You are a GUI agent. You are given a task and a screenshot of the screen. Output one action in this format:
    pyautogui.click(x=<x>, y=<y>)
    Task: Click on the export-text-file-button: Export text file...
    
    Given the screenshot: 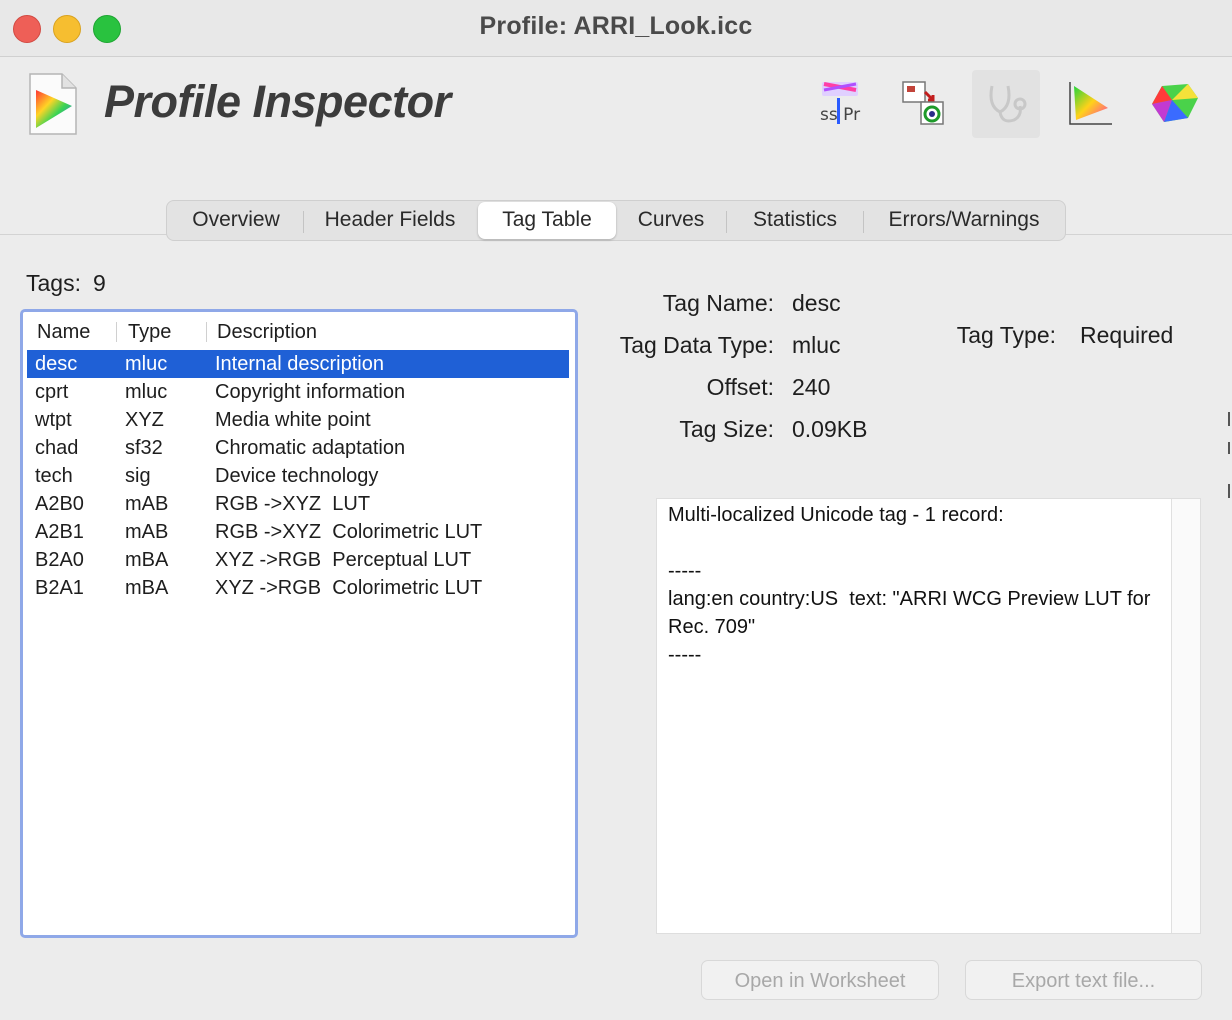 What is the action you would take?
    pyautogui.click(x=1083, y=980)
    